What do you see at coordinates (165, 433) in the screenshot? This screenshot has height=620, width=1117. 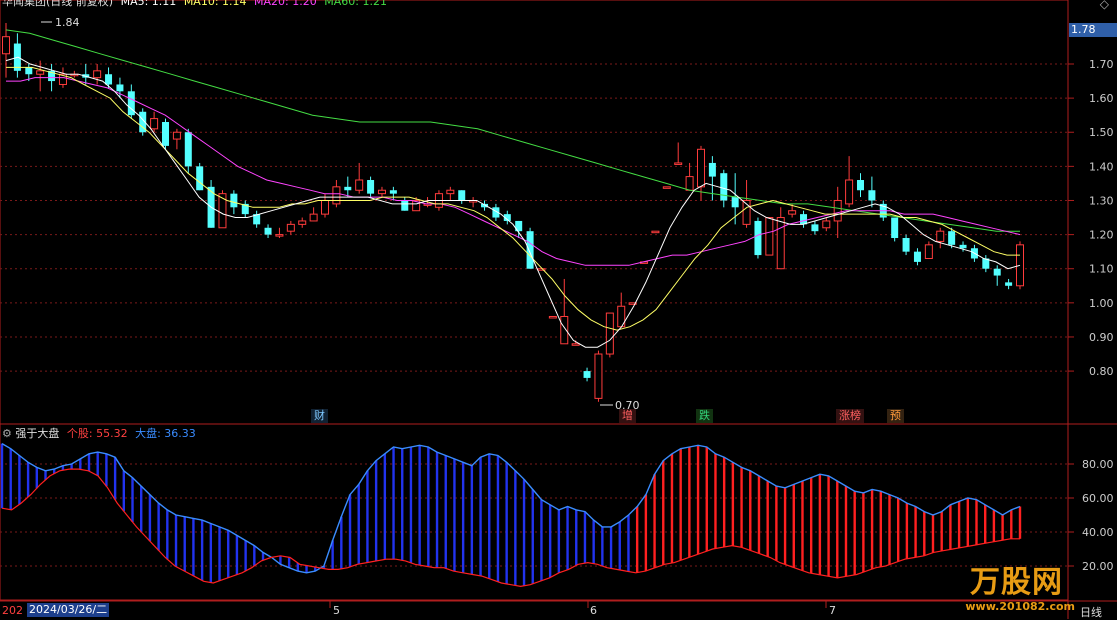 I see `market-strength-label: 大盘: 36.33` at bounding box center [165, 433].